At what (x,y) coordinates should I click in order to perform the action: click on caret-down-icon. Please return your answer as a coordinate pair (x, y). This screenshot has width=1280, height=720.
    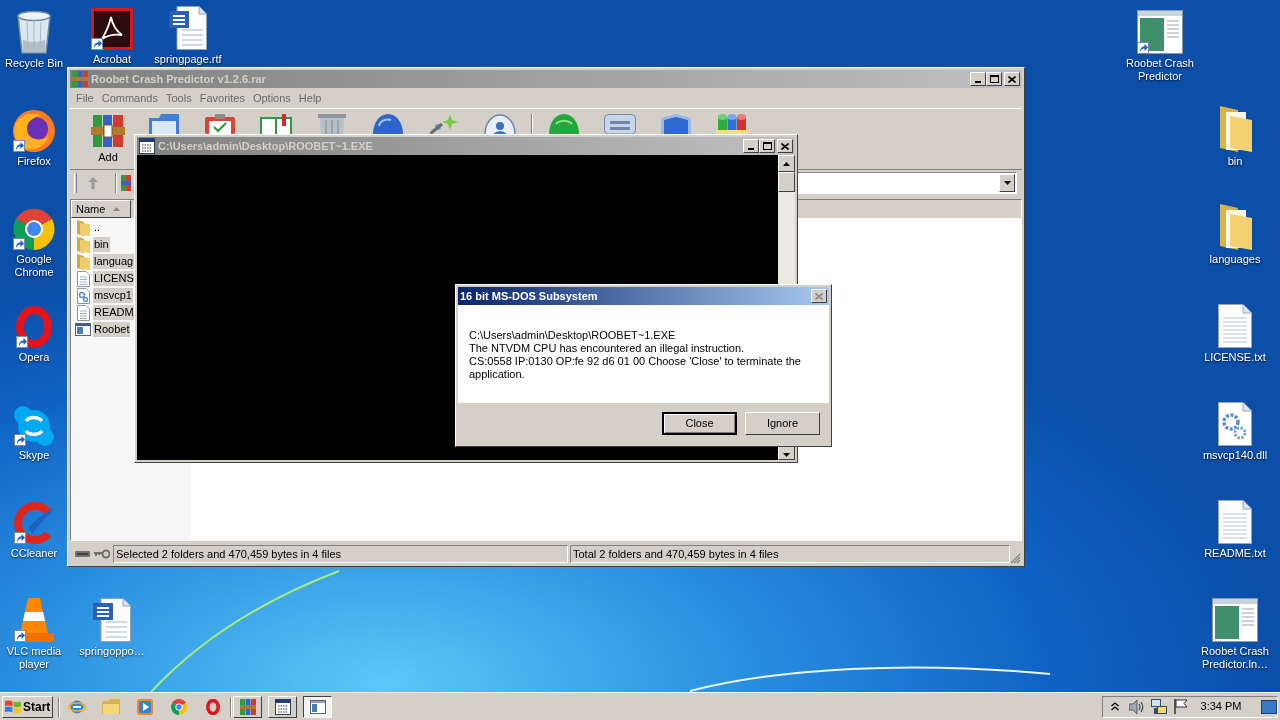
    Looking at the image, I should click on (786, 455).